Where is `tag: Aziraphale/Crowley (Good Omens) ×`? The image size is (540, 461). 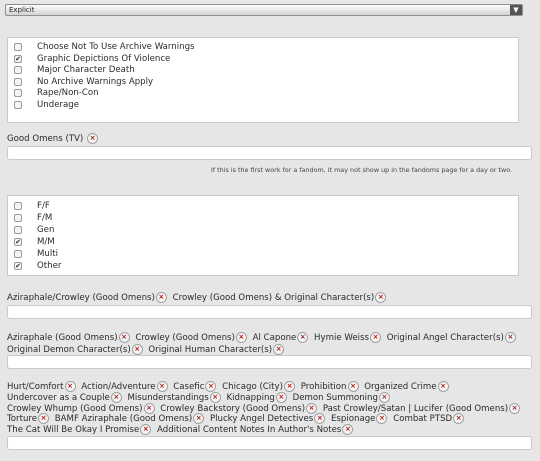
tag: Aziraphale/Crowley (Good Omens) × is located at coordinates (88, 297).